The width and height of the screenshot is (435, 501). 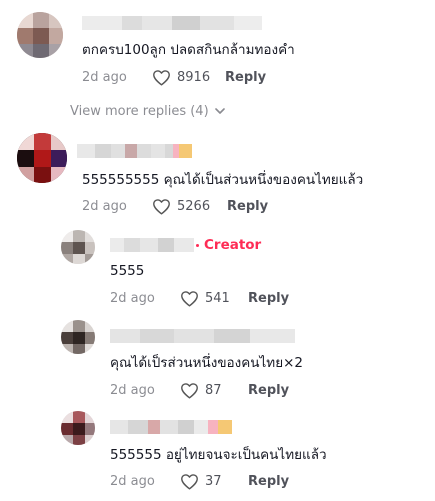 What do you see at coordinates (219, 111) in the screenshot?
I see `chevron-down-icon` at bounding box center [219, 111].